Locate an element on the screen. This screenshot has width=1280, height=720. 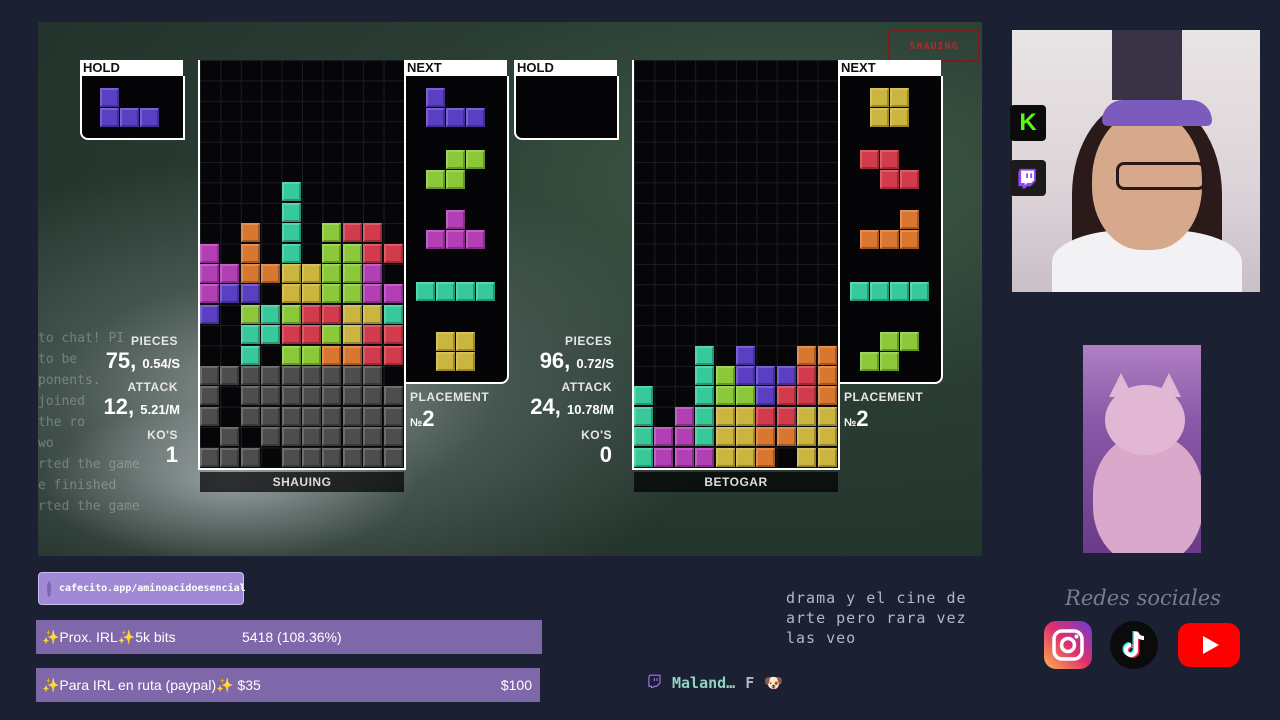
instagram-icon is located at coordinates (1068, 645).